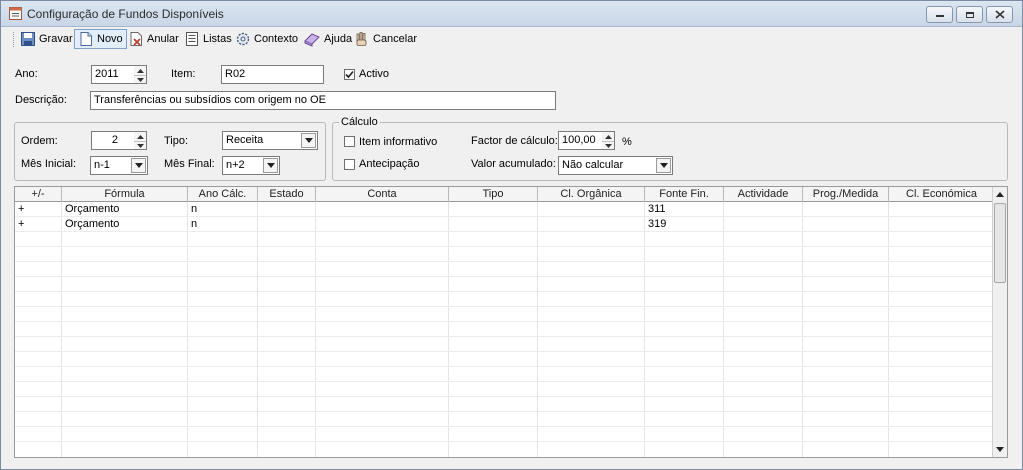 The height and width of the screenshot is (470, 1023). I want to click on column-header: Prog./Medida, so click(846, 194).